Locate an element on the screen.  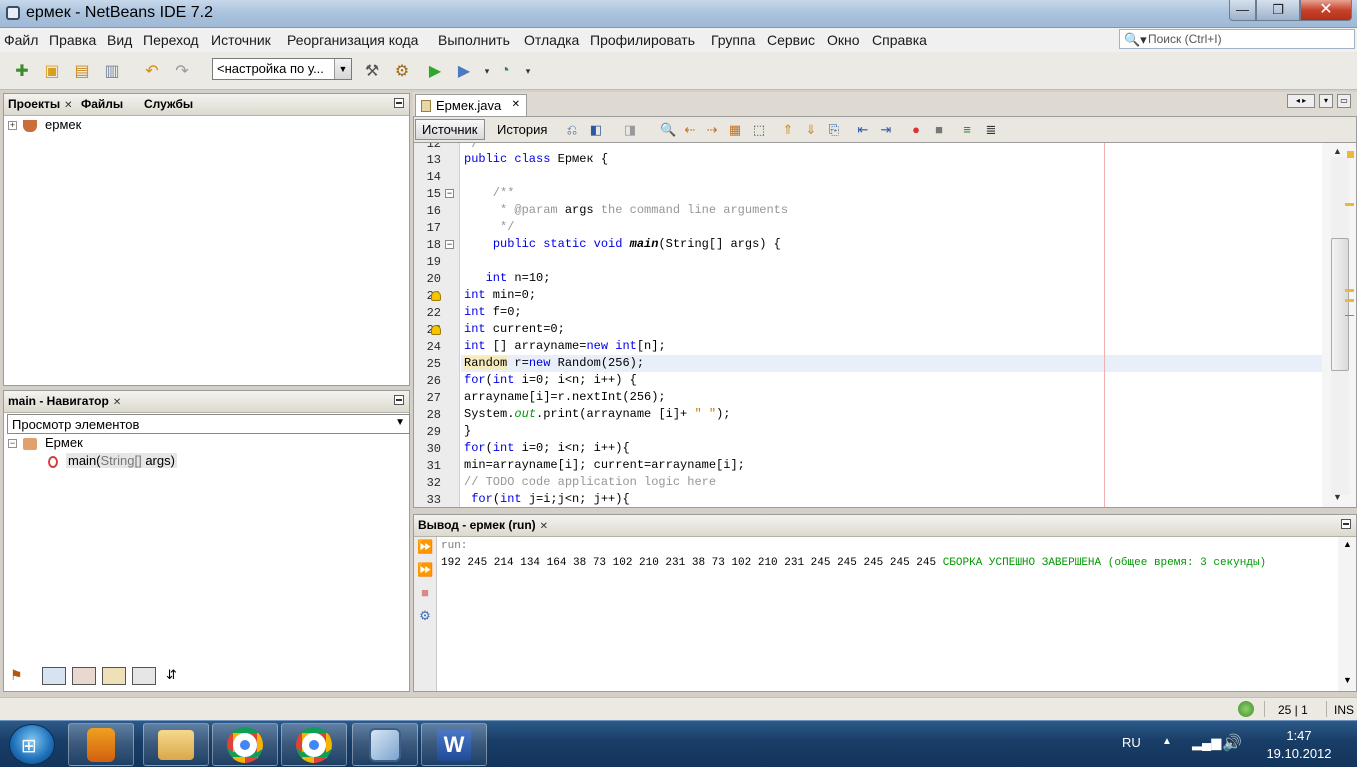
taskbar-media-player is located at coordinates (101, 744).